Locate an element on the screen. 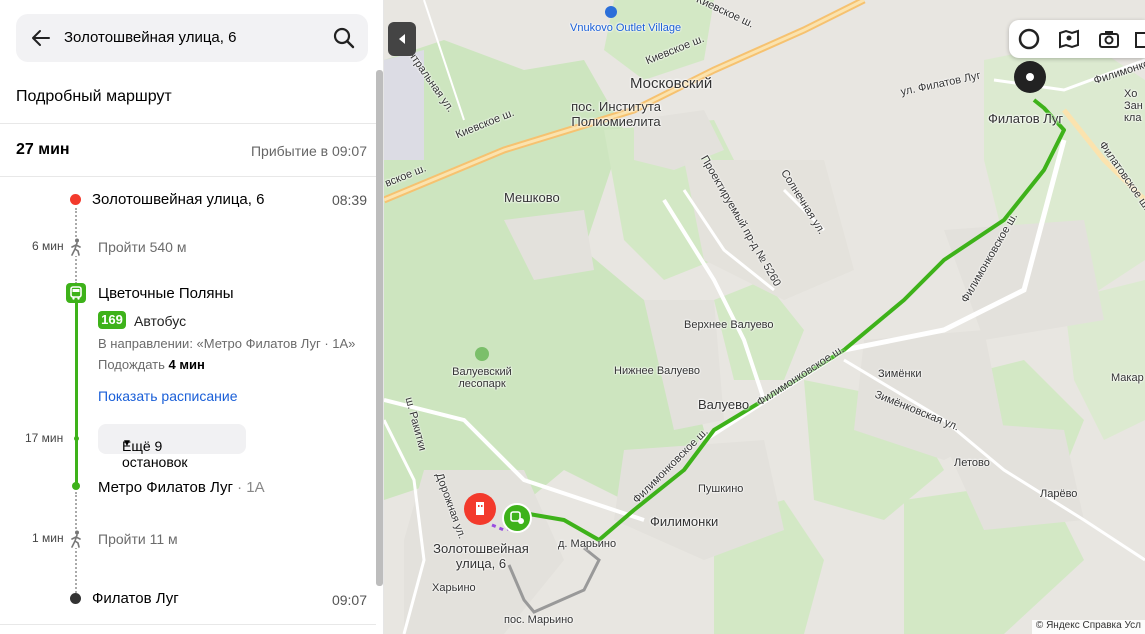  end-address: Филатов Луг is located at coordinates (135, 598).